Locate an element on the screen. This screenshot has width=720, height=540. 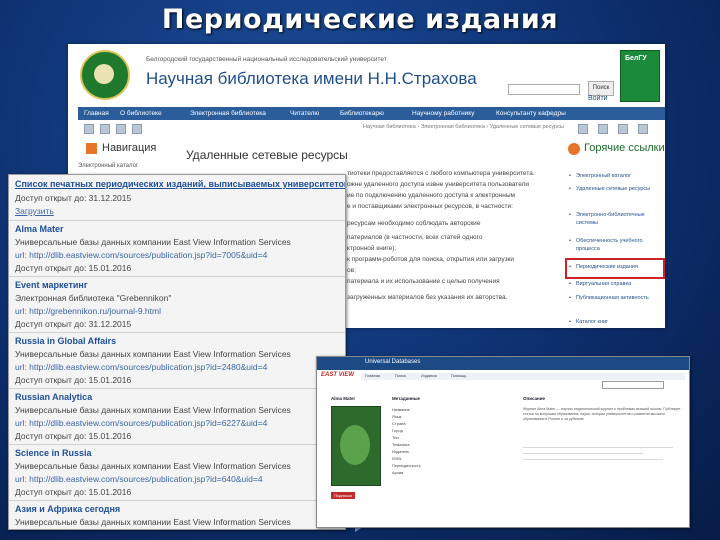
university-logo-text: БелГУ is located at coordinates (636, 58).